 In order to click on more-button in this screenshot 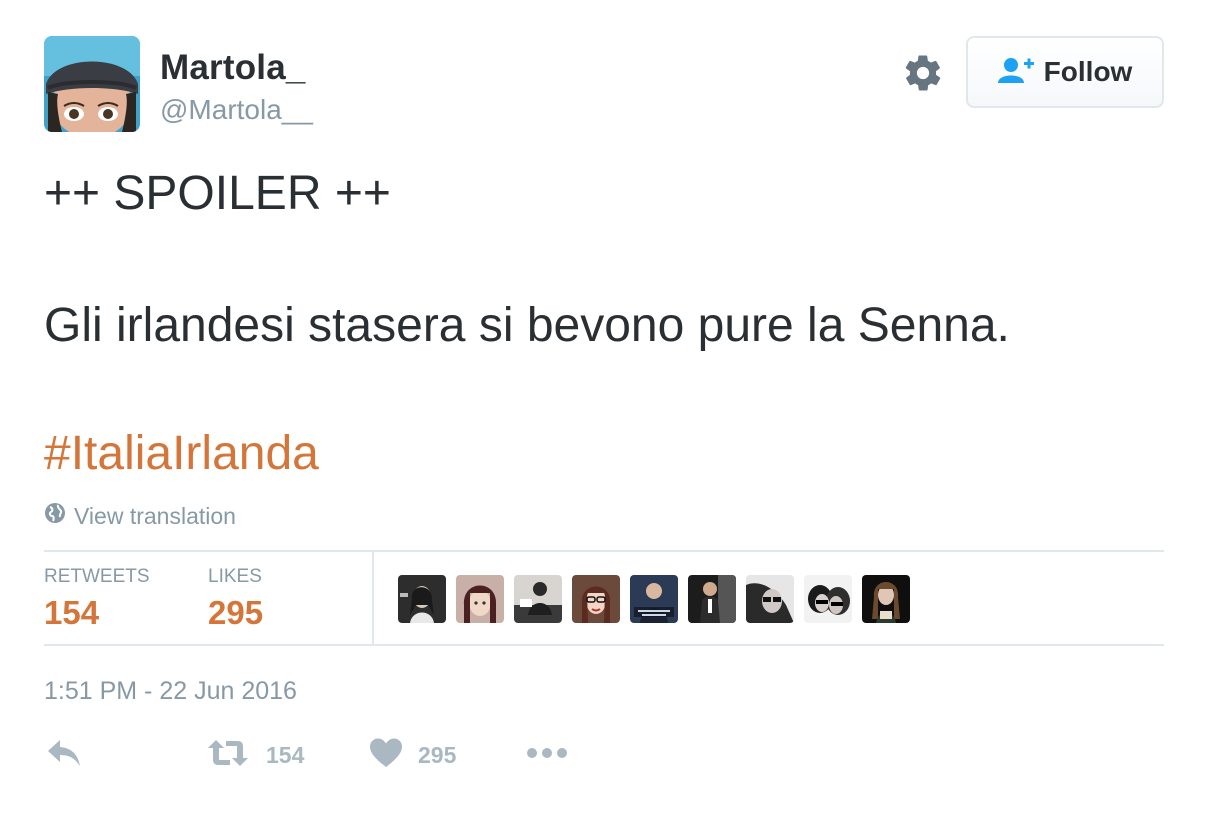, I will do `click(547, 755)`.